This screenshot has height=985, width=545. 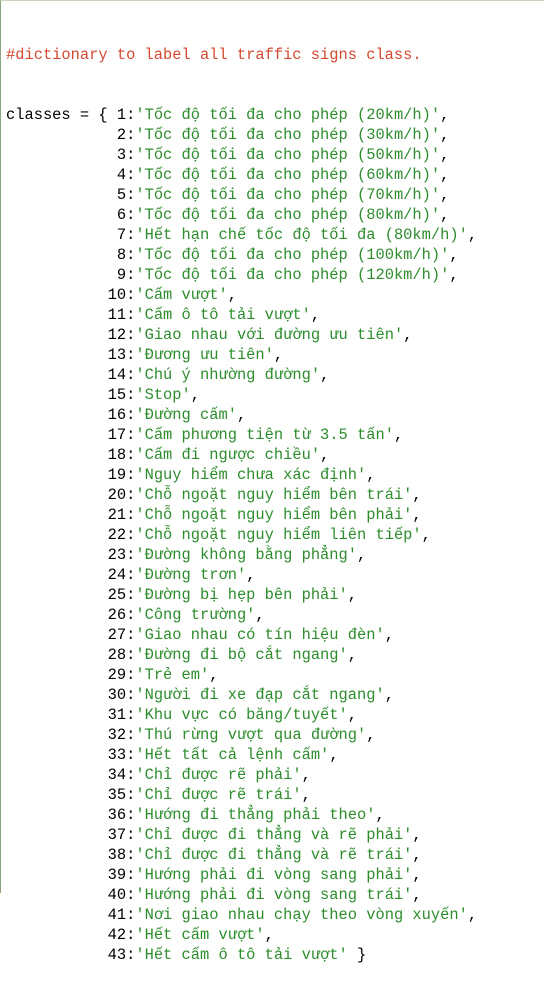 I want to click on dict-value-string: 'Hướng phải đi vòng sang phải', so click(x=274, y=875).